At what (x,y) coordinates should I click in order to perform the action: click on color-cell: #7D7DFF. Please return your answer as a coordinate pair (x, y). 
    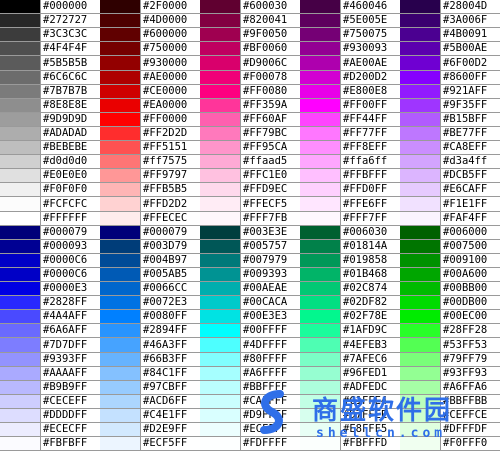
    Looking at the image, I should click on (50, 346).